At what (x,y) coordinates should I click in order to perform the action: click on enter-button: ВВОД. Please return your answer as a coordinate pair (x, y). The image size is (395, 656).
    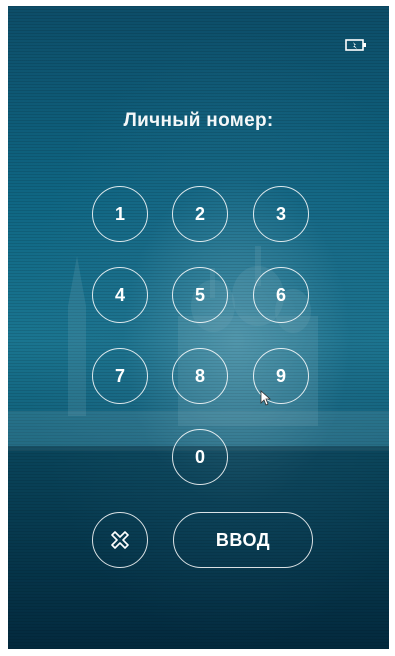
    Looking at the image, I should click on (243, 540).